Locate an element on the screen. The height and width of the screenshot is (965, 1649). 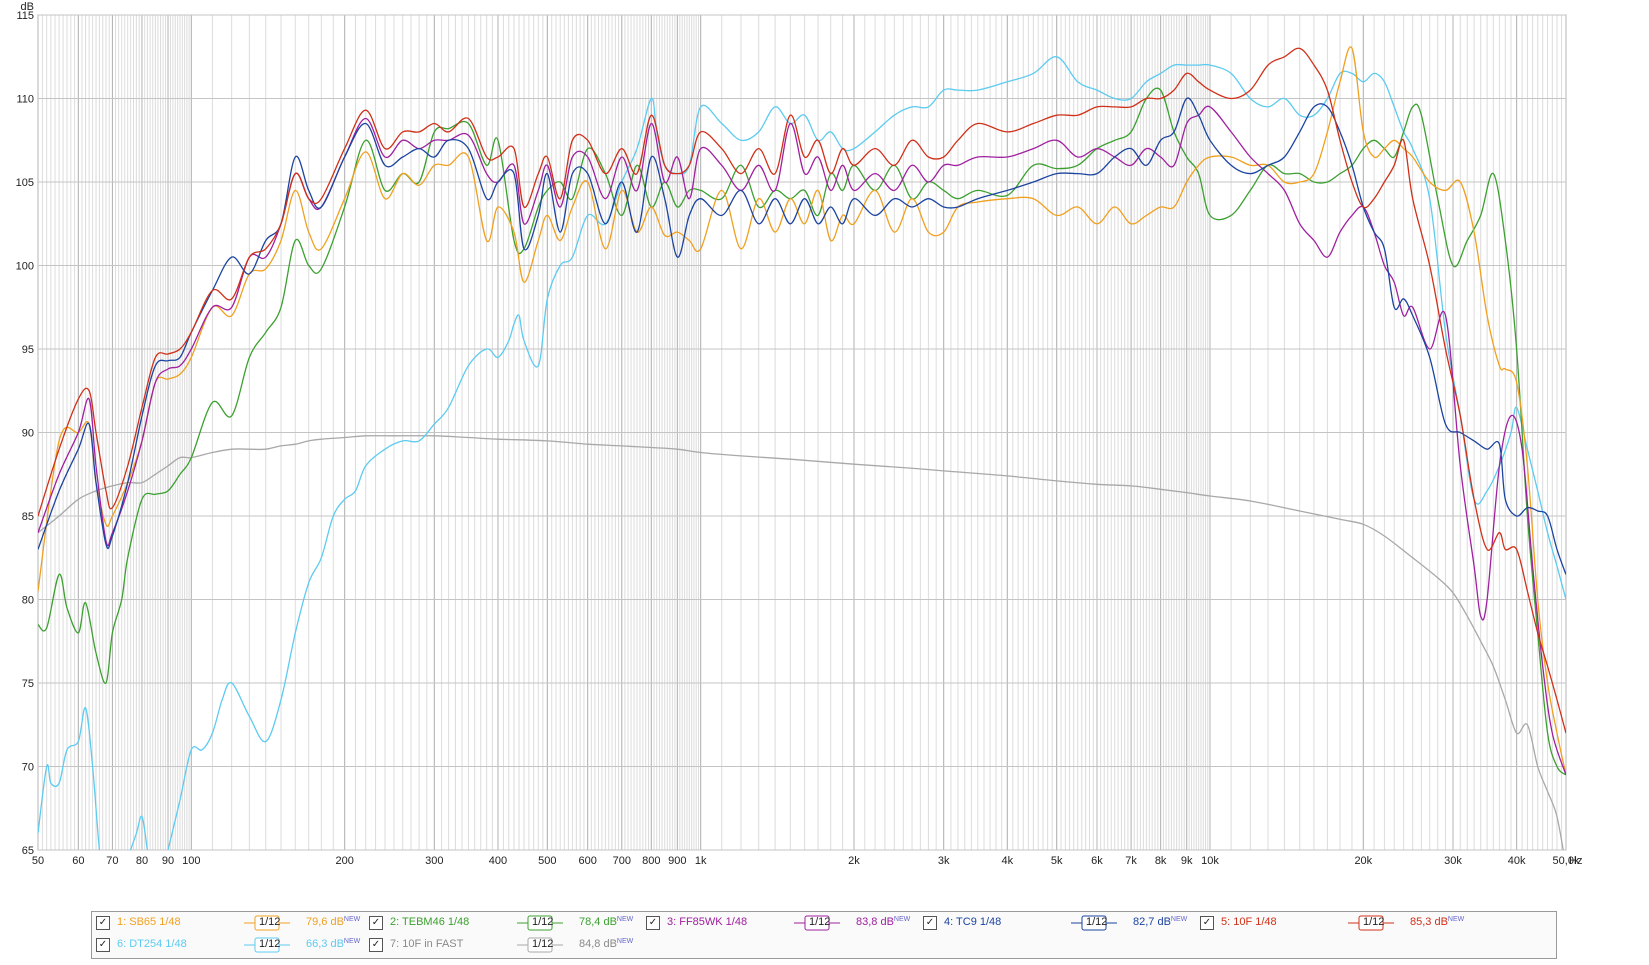
x-tick-label: 400 is located at coordinates (498, 861).